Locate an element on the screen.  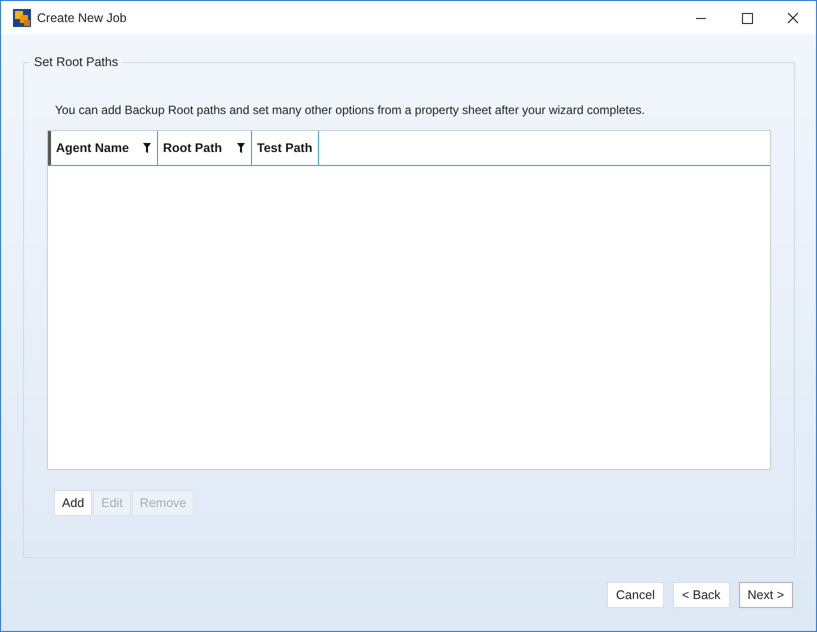
dialog-button: Next > is located at coordinates (765, 595).